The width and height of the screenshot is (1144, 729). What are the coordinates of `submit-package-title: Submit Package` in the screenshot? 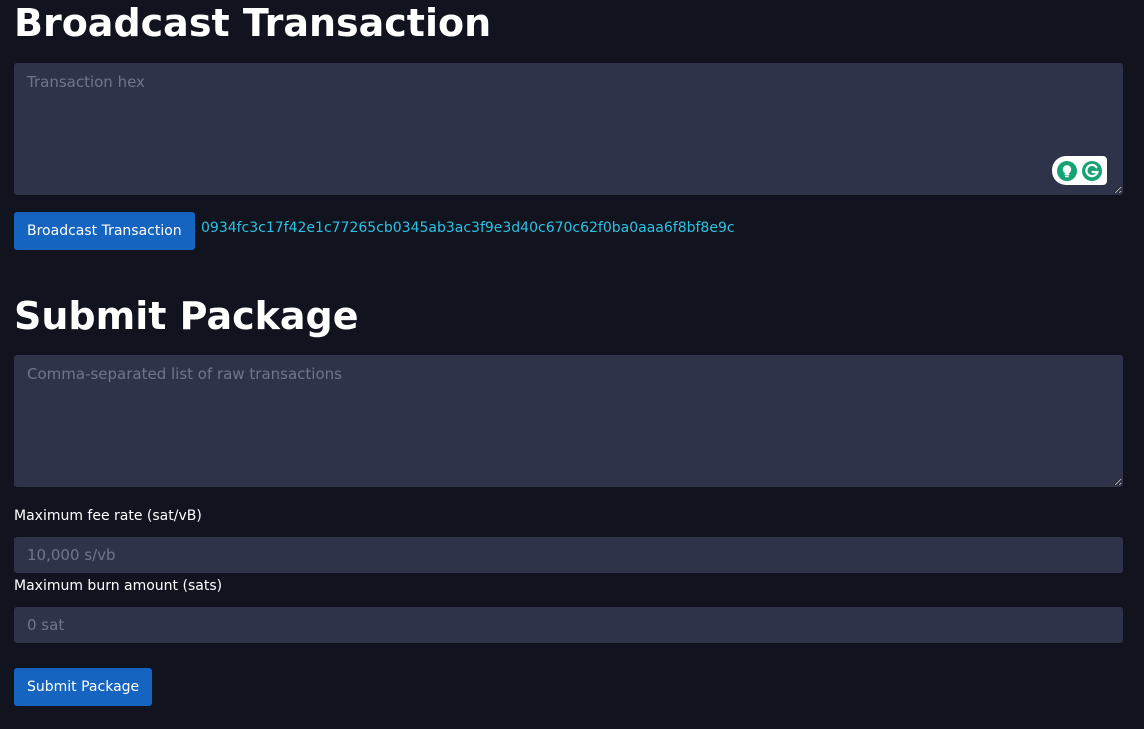 It's located at (186, 316).